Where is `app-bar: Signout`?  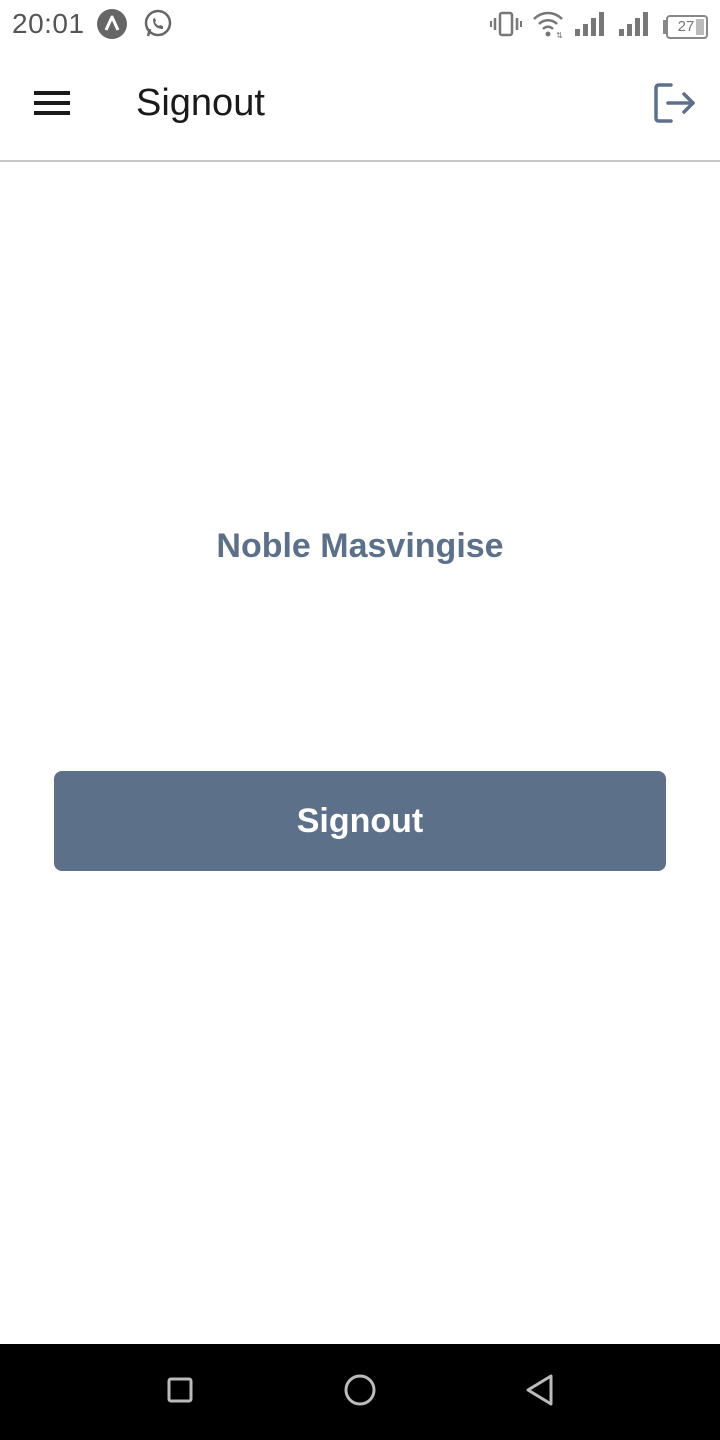
app-bar: Signout is located at coordinates (360, 106).